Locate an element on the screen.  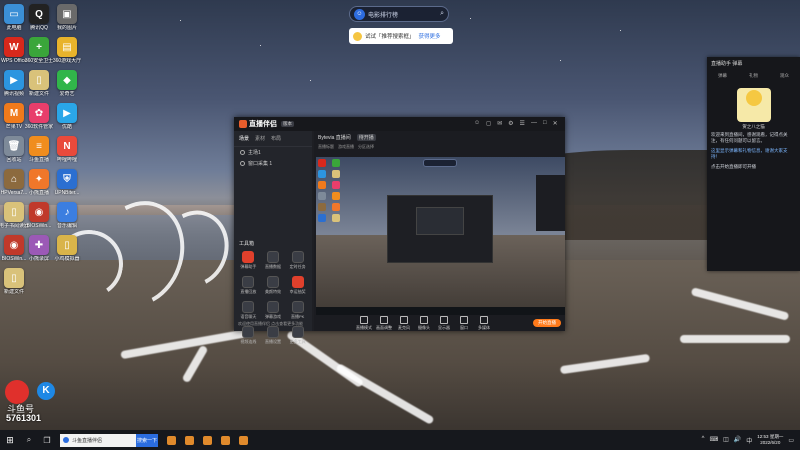
desktop-icon: ▯ 小鸡模拟器 is located at coordinates (67, 248).